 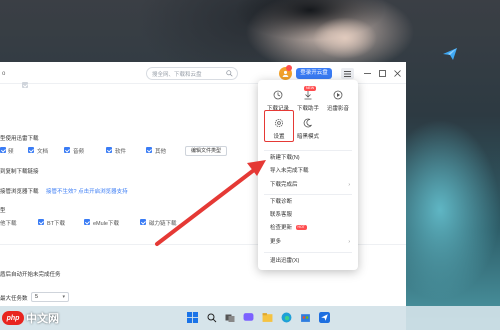 I want to click on xunlei-taskbar-icon, so click(x=324, y=317).